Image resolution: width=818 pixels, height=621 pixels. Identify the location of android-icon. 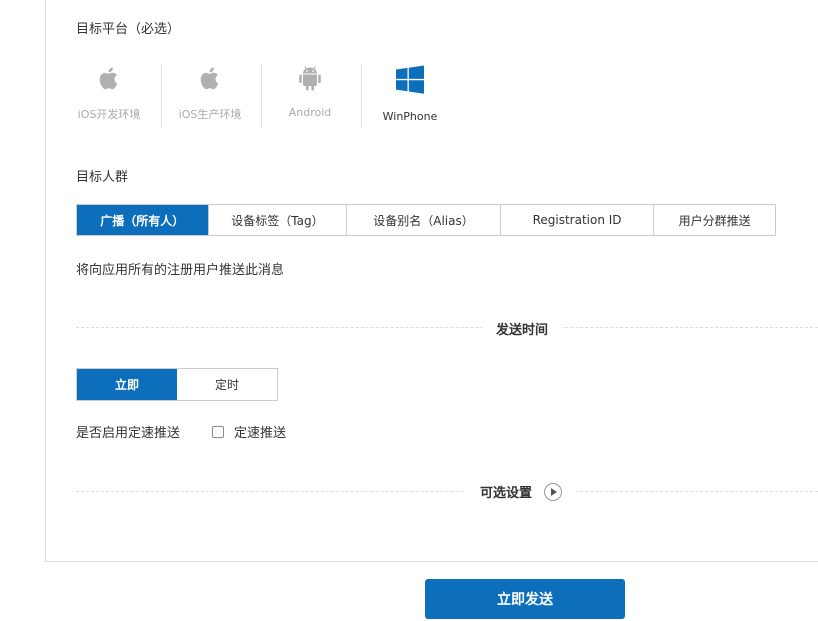
(310, 78).